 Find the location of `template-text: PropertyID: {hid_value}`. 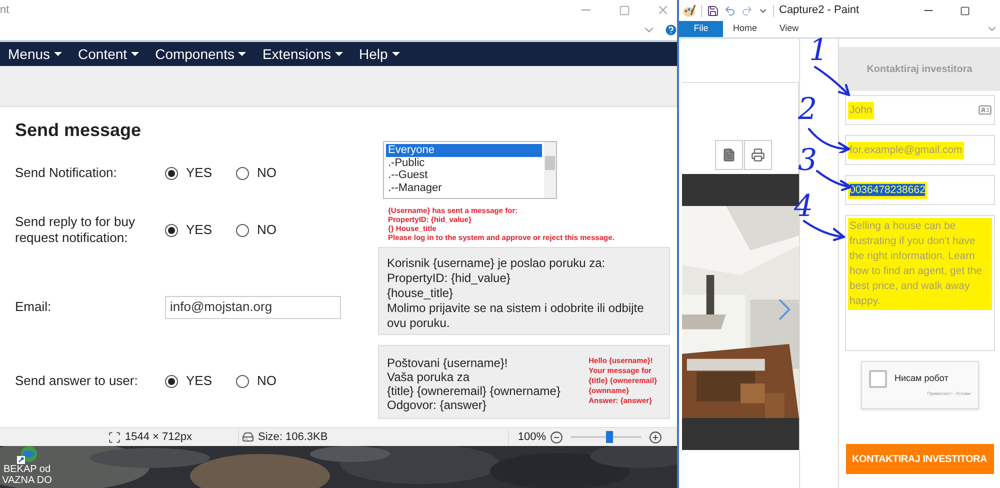

template-text: PropertyID: {hid_value} is located at coordinates (449, 278).